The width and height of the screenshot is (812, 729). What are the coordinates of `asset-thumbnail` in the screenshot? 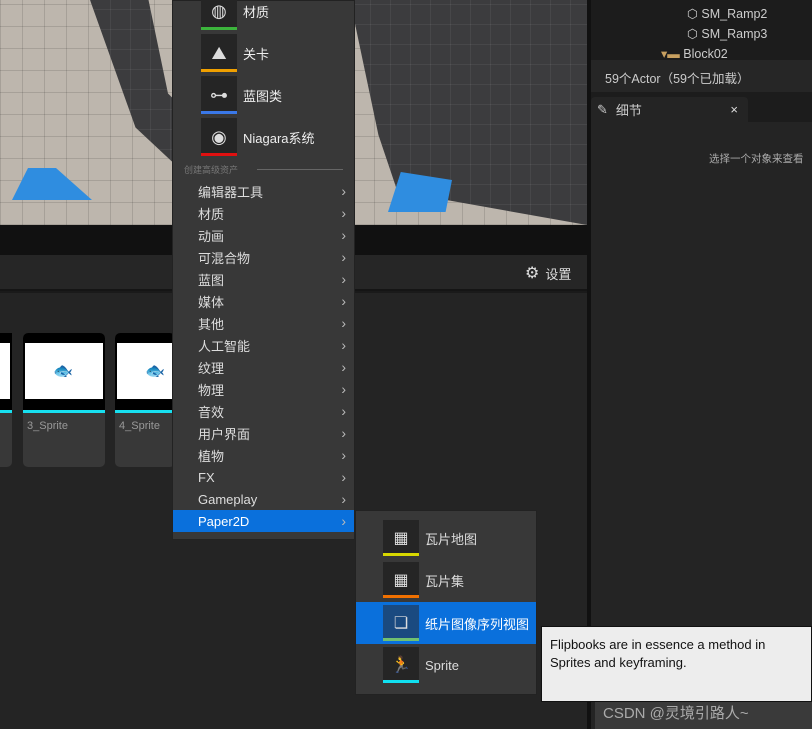 It's located at (6, 400).